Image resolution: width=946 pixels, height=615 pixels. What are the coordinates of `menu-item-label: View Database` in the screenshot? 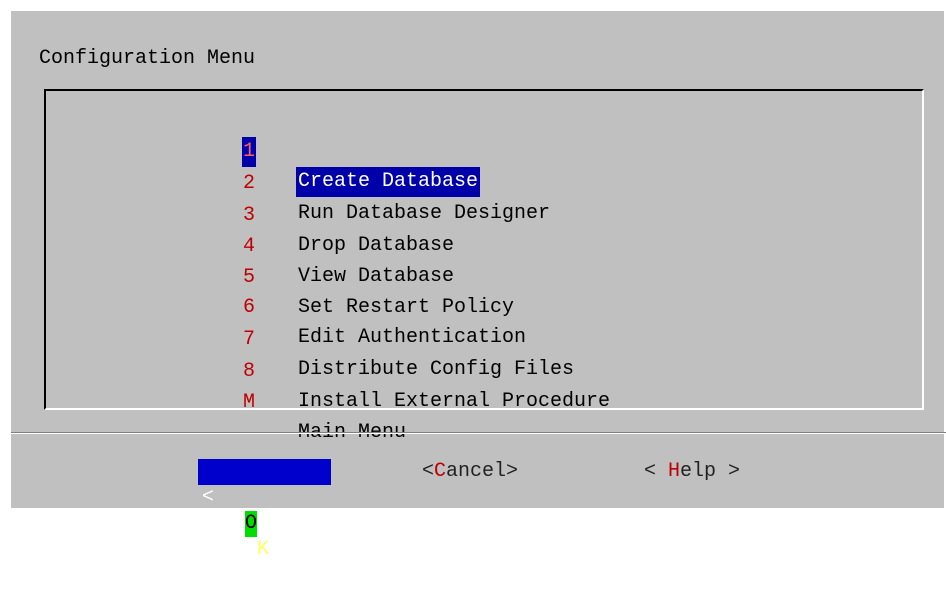 It's located at (376, 276).